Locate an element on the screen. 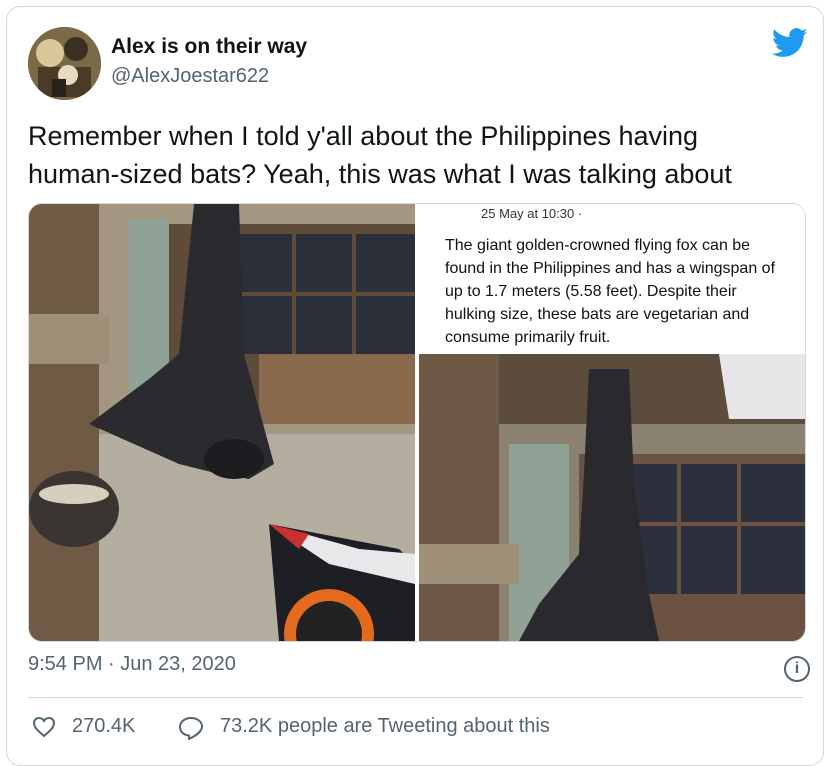 The width and height of the screenshot is (830, 766). info-icon: i is located at coordinates (797, 669).